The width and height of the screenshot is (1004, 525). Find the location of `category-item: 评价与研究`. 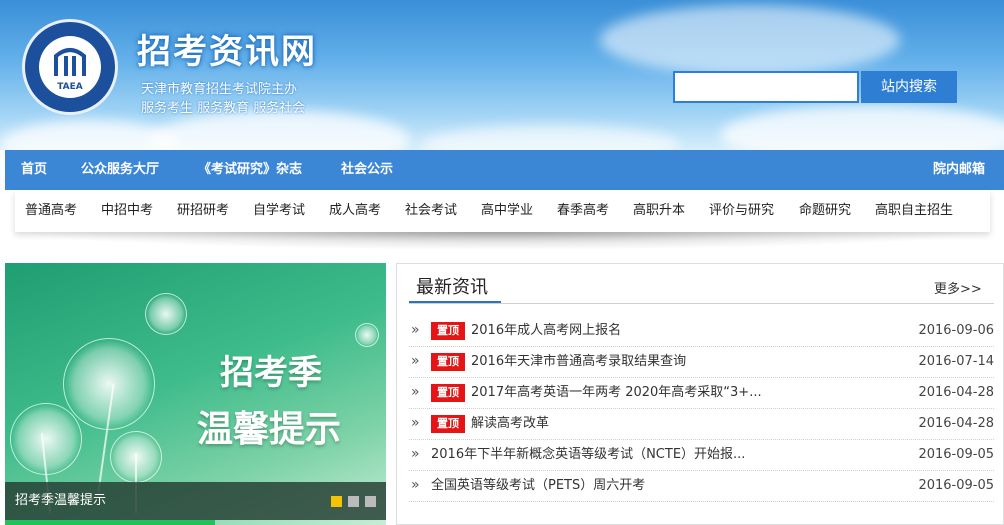

category-item: 评价与研究 is located at coordinates (741, 211).